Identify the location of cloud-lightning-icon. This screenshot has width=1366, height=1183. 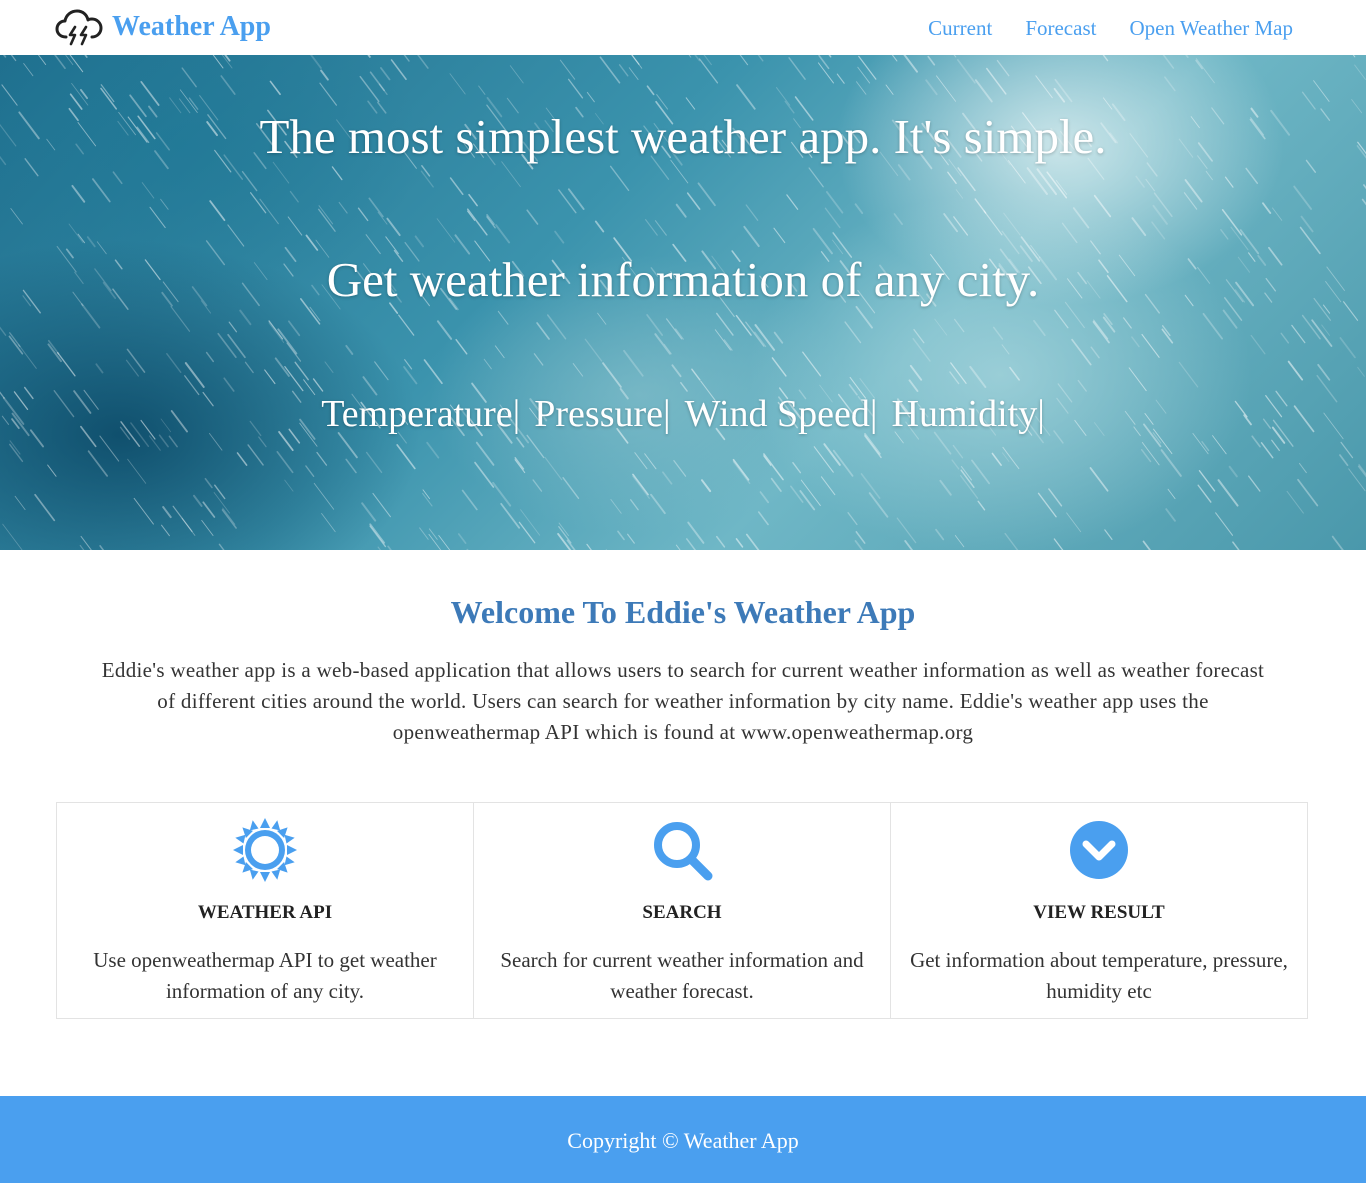
(79, 27).